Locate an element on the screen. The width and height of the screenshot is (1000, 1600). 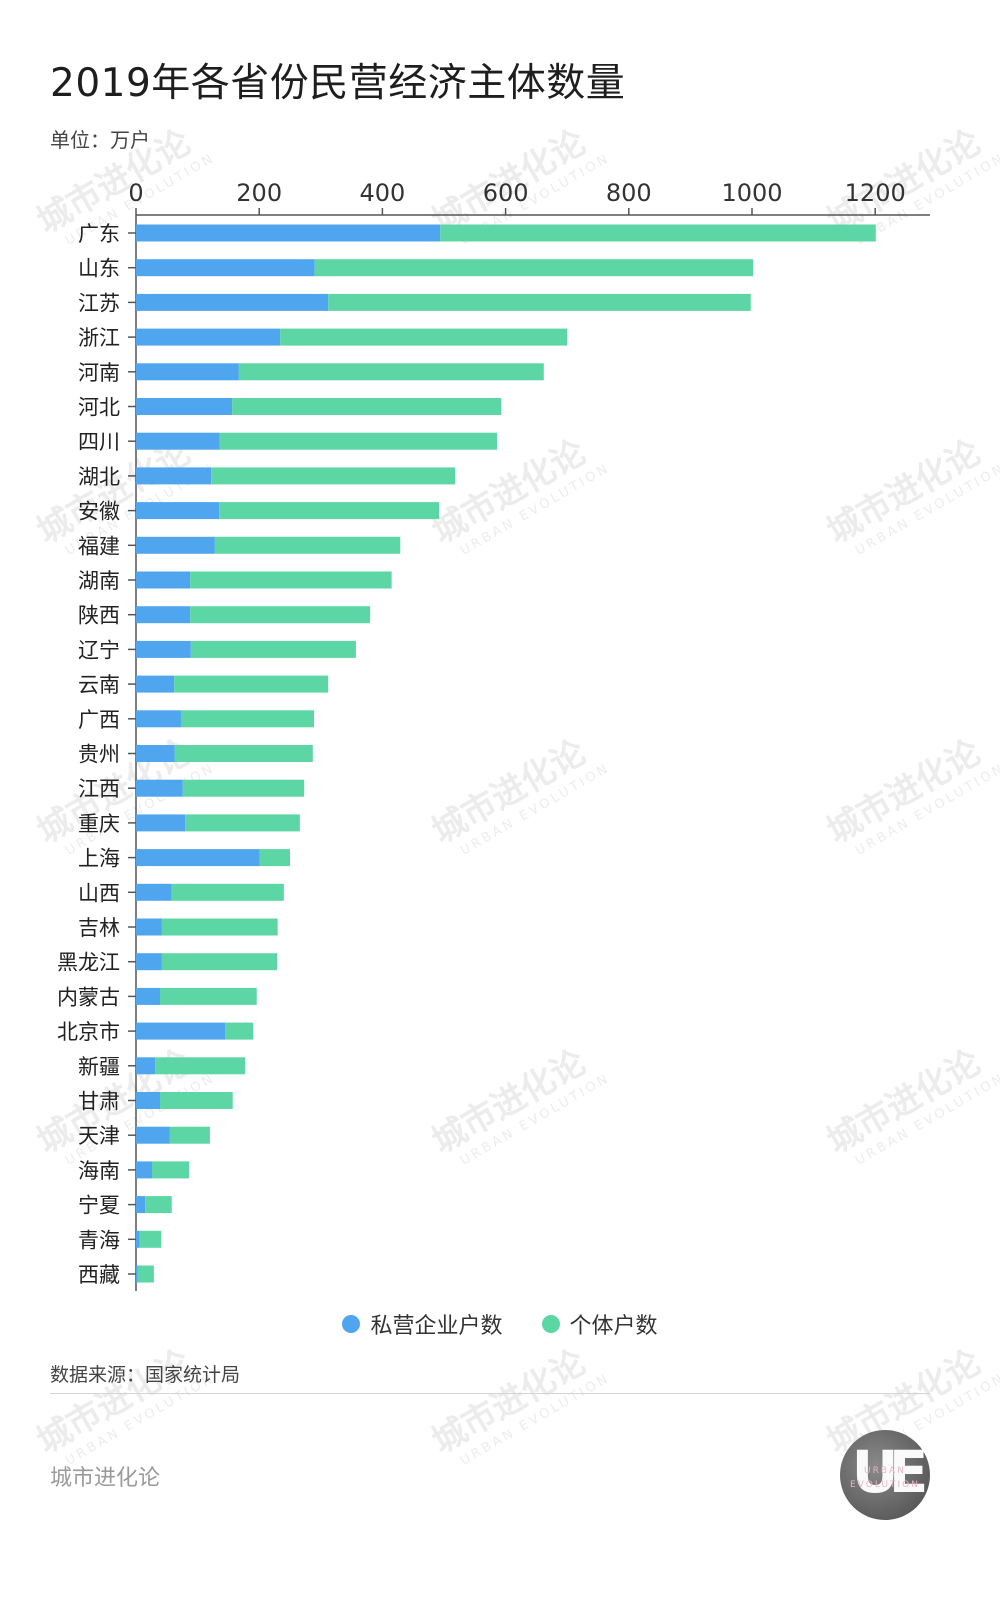
category-label: 青海 is located at coordinates (99, 1240).